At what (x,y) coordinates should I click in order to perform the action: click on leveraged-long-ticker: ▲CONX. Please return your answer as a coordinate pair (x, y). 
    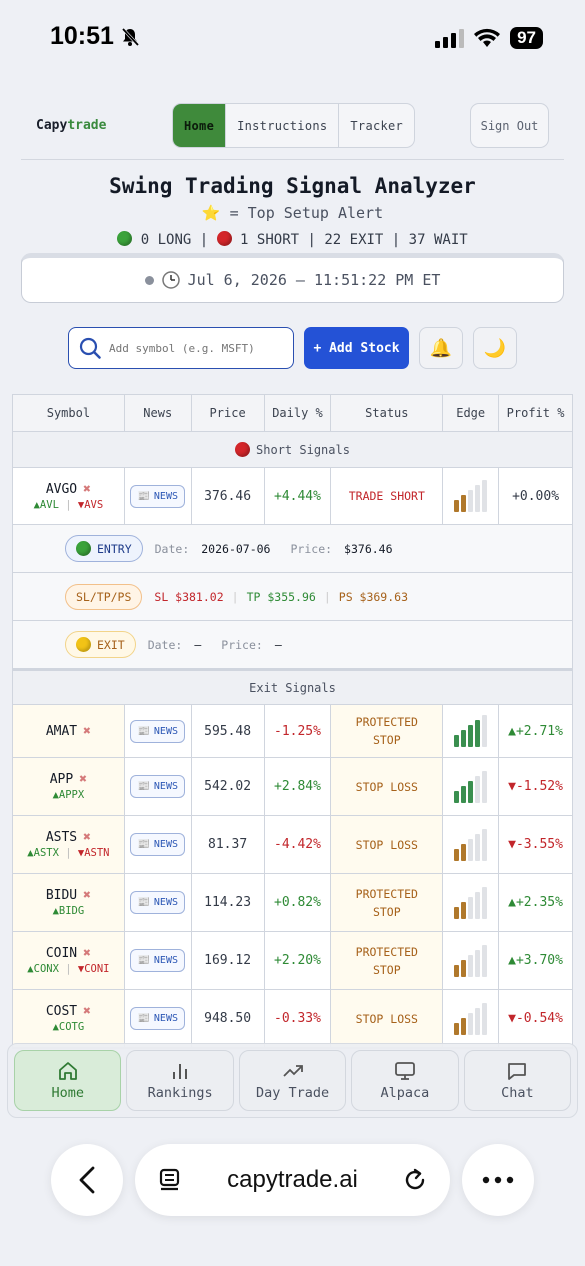
    Looking at the image, I should click on (43, 969).